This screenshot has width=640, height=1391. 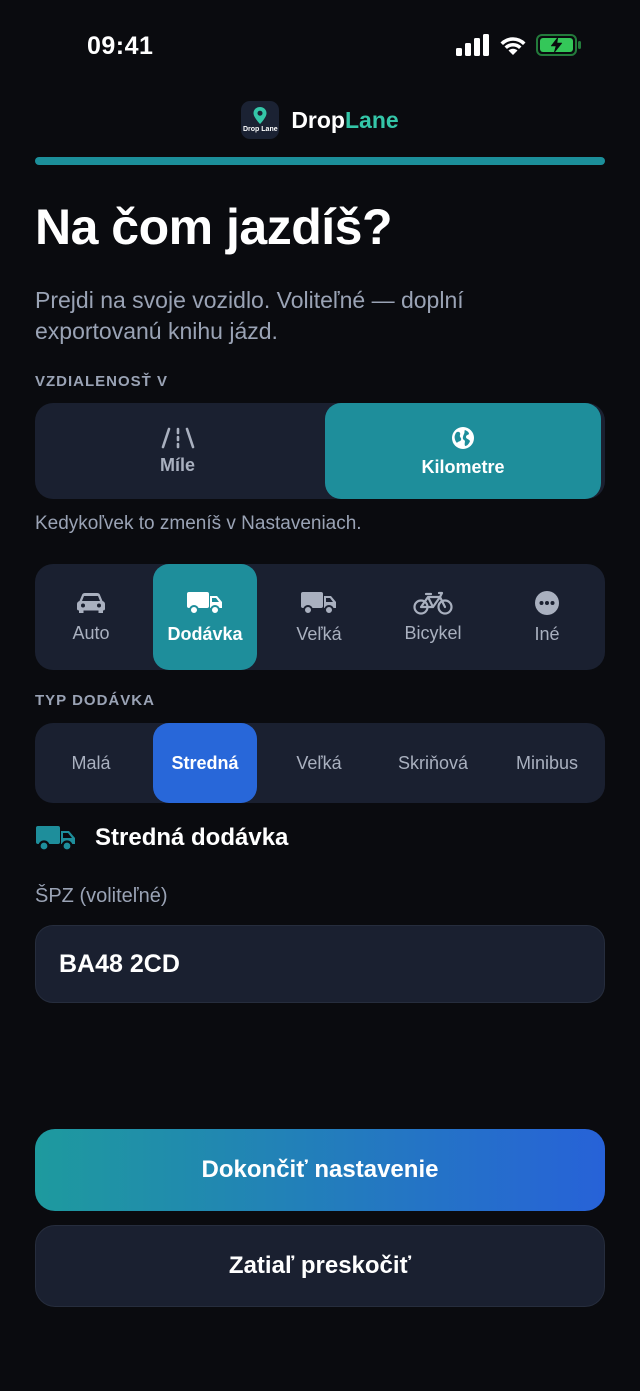 I want to click on status-bar: 09:41, so click(x=320, y=47).